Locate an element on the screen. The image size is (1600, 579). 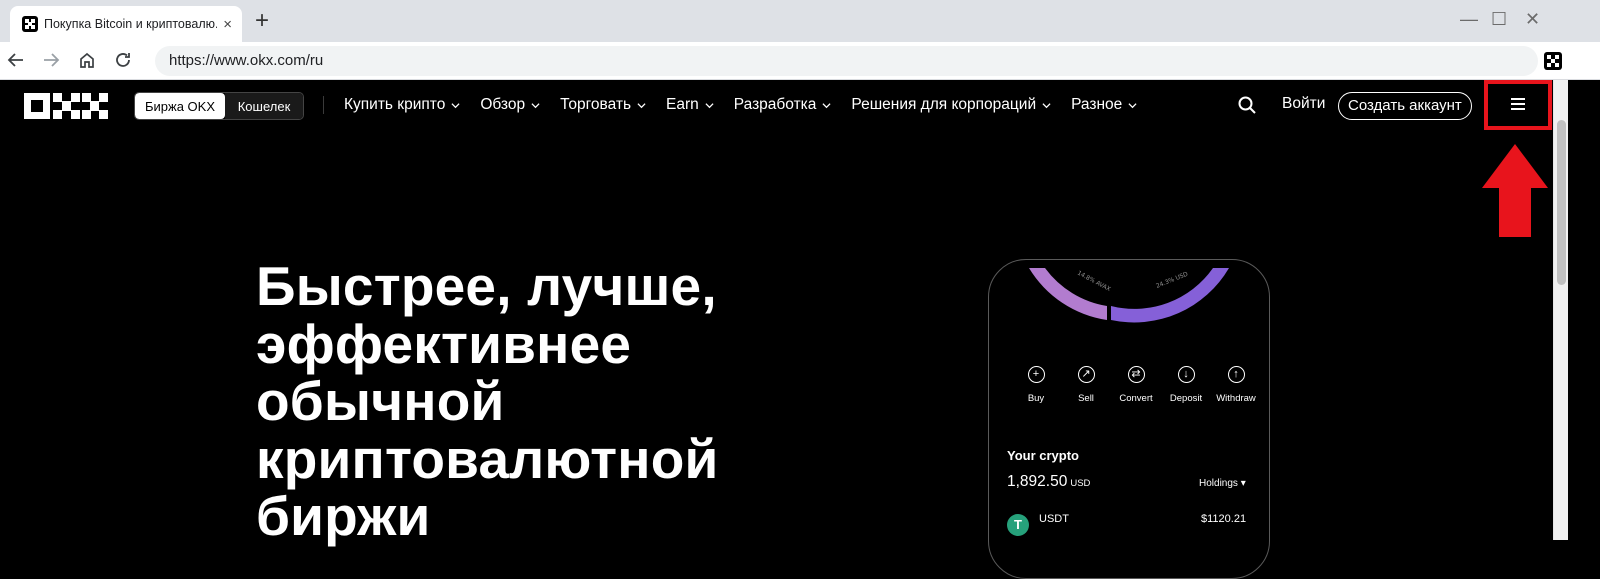
browser-tab: Покупка Bitcoin и криптовалю... × is located at coordinates (126, 24).